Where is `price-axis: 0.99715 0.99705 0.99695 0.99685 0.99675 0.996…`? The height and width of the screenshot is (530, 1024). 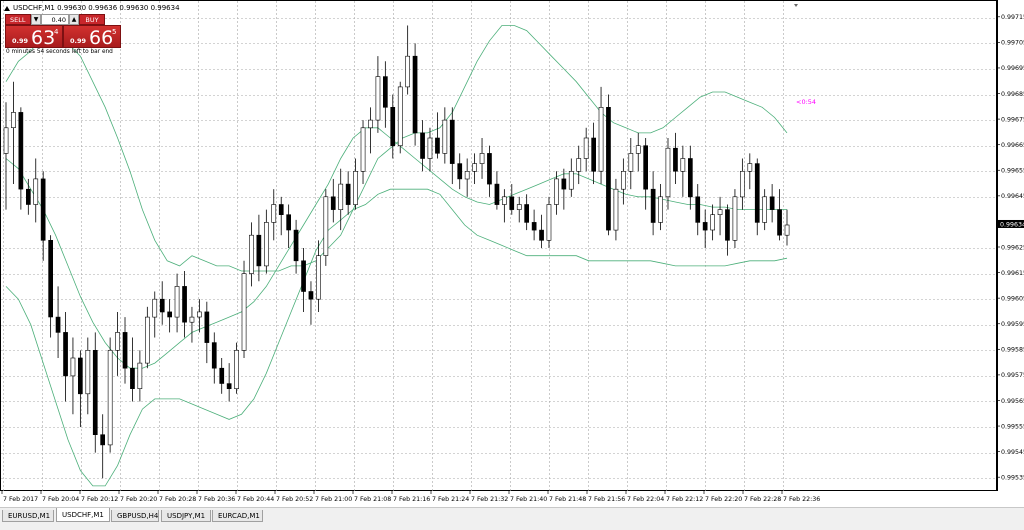 price-axis: 0.99715 0.99705 0.99695 0.99685 0.99675 0.996… is located at coordinates (1010, 253).